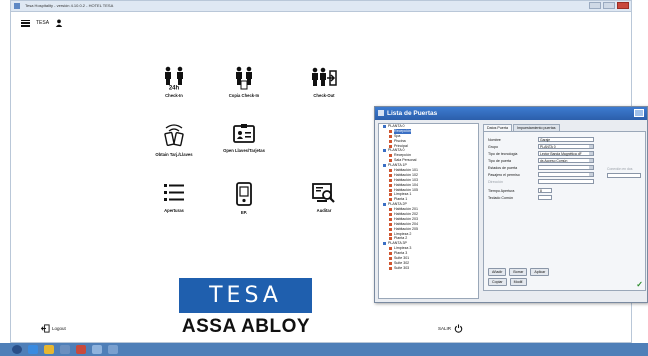 Image resolution: width=648 pixels, height=356 pixels. Describe the element at coordinates (17, 6) in the screenshot. I see `app-icon` at that location.